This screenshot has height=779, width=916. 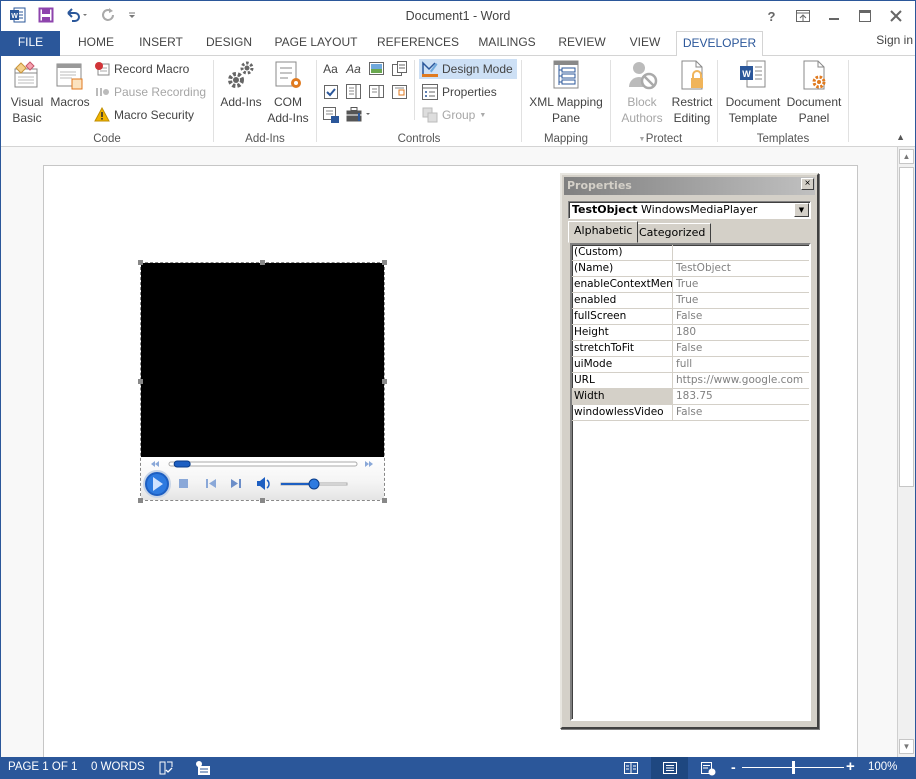 What do you see at coordinates (771, 16) in the screenshot?
I see `help-button: ?` at bounding box center [771, 16].